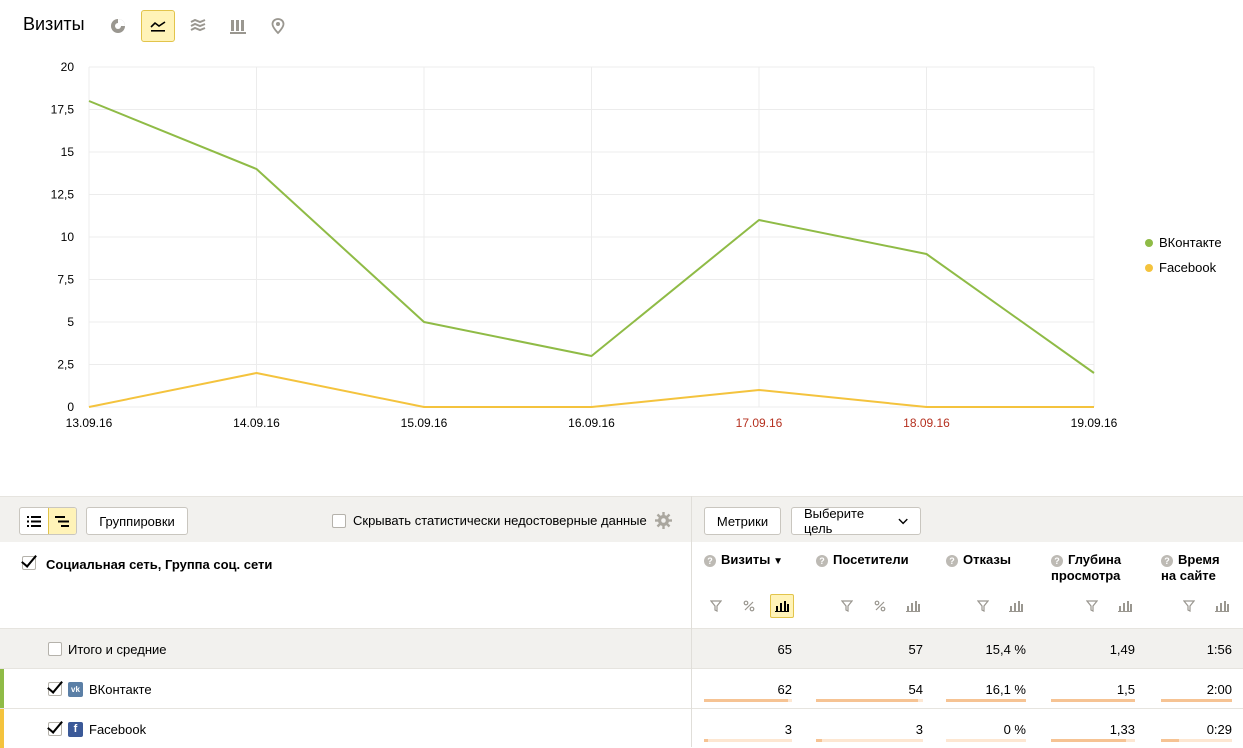 This screenshot has height=748, width=1243. I want to click on y-tick-label: 20, so click(68, 67).